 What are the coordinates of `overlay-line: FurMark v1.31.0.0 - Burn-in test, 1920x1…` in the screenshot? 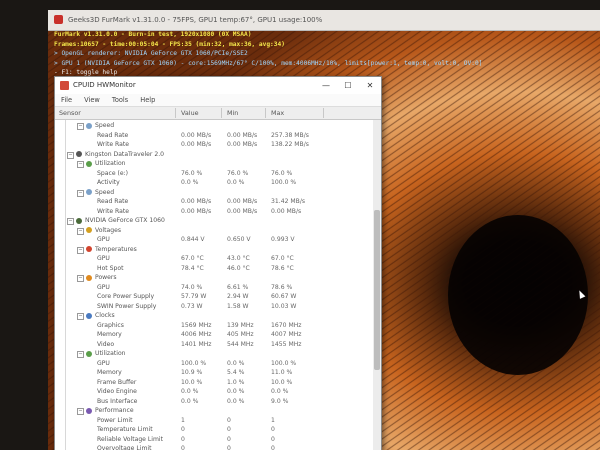 It's located at (153, 34).